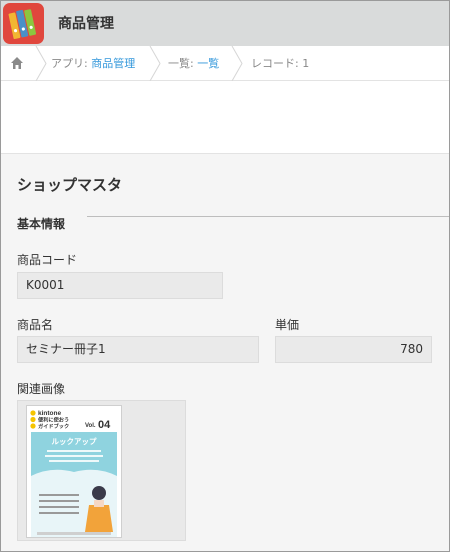  I want to click on related-image-field: kintone 便利に使おう ガイドブック Vol. 04 ルックアップ, so click(101, 470).